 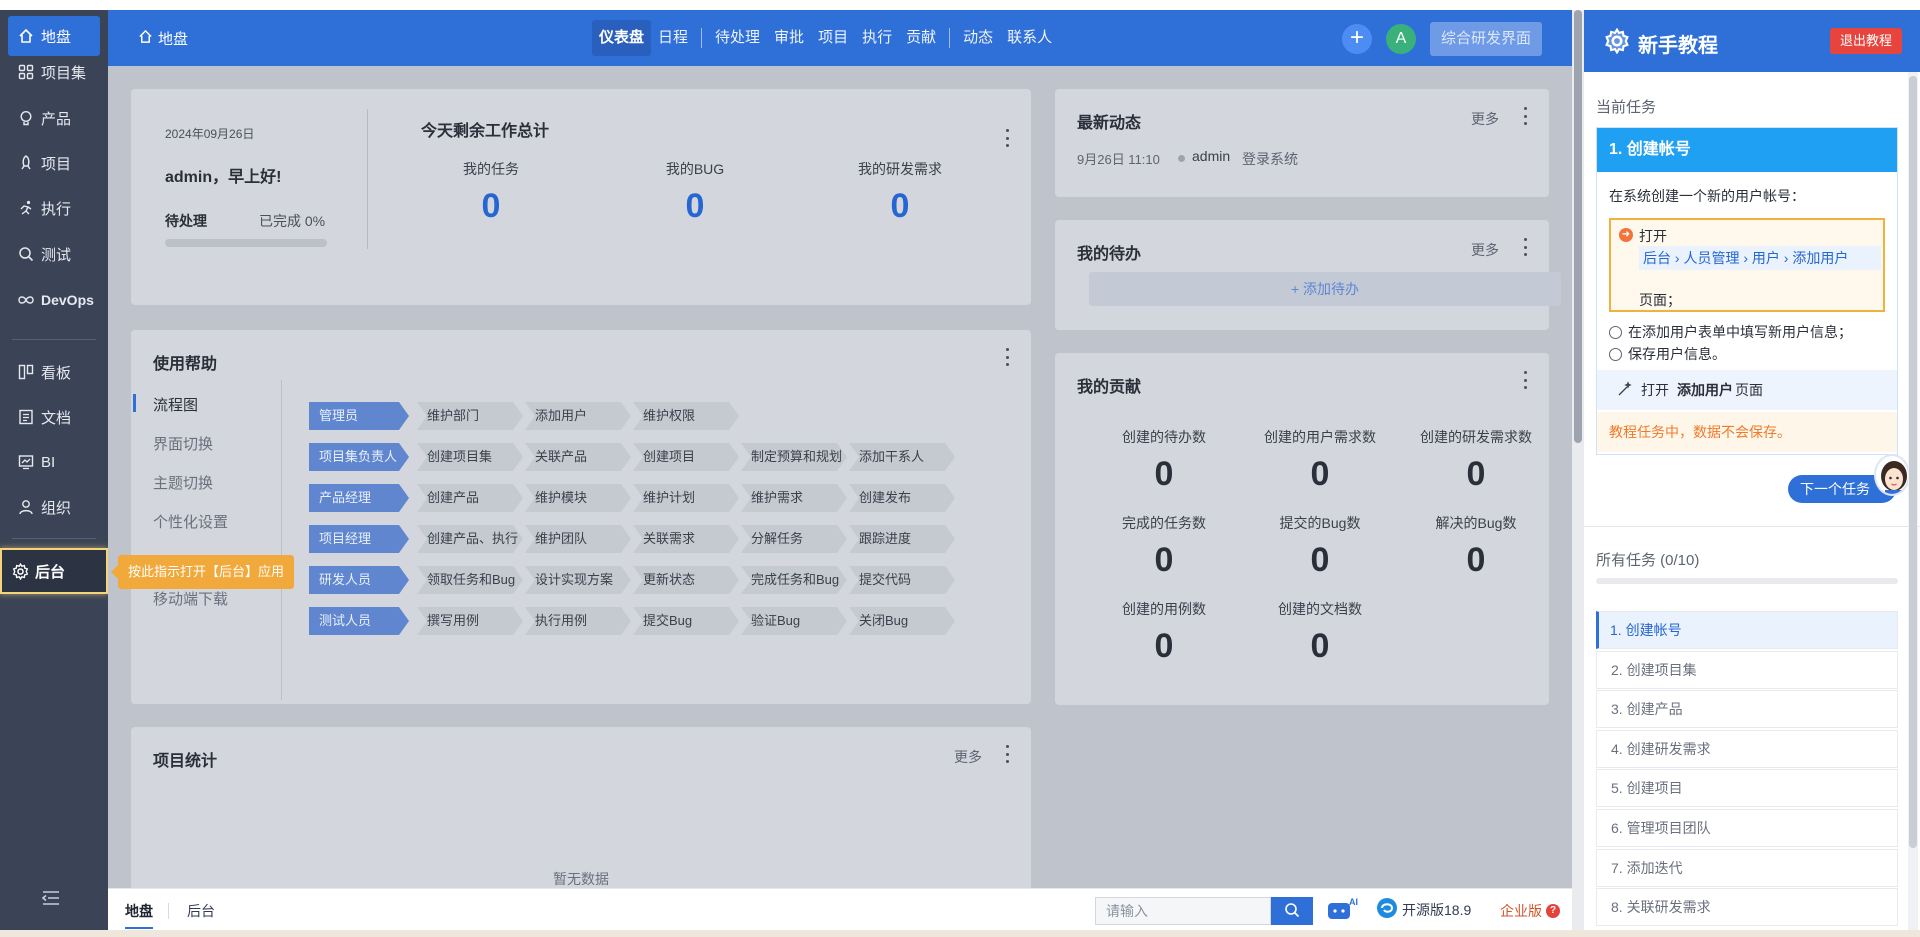 What do you see at coordinates (1423, 909) in the screenshot?
I see `version-info: 开源版18.9` at bounding box center [1423, 909].